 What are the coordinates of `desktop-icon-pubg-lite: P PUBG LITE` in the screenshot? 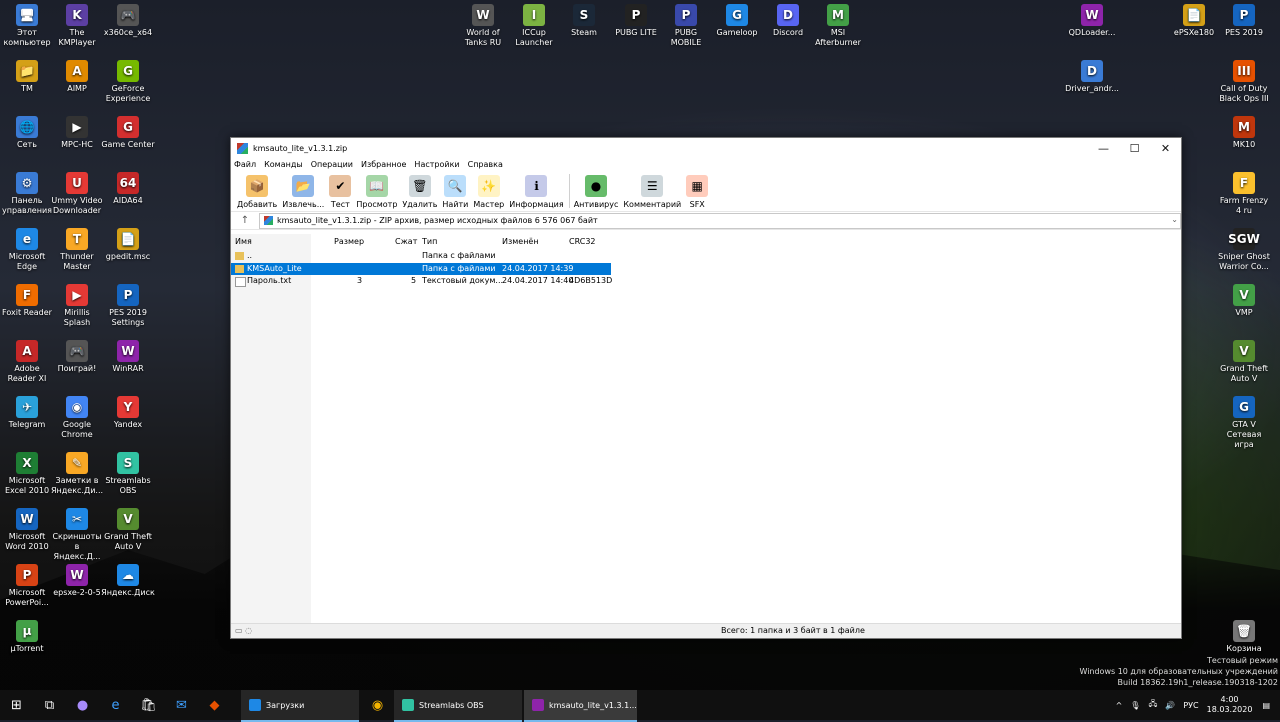 It's located at (636, 21).